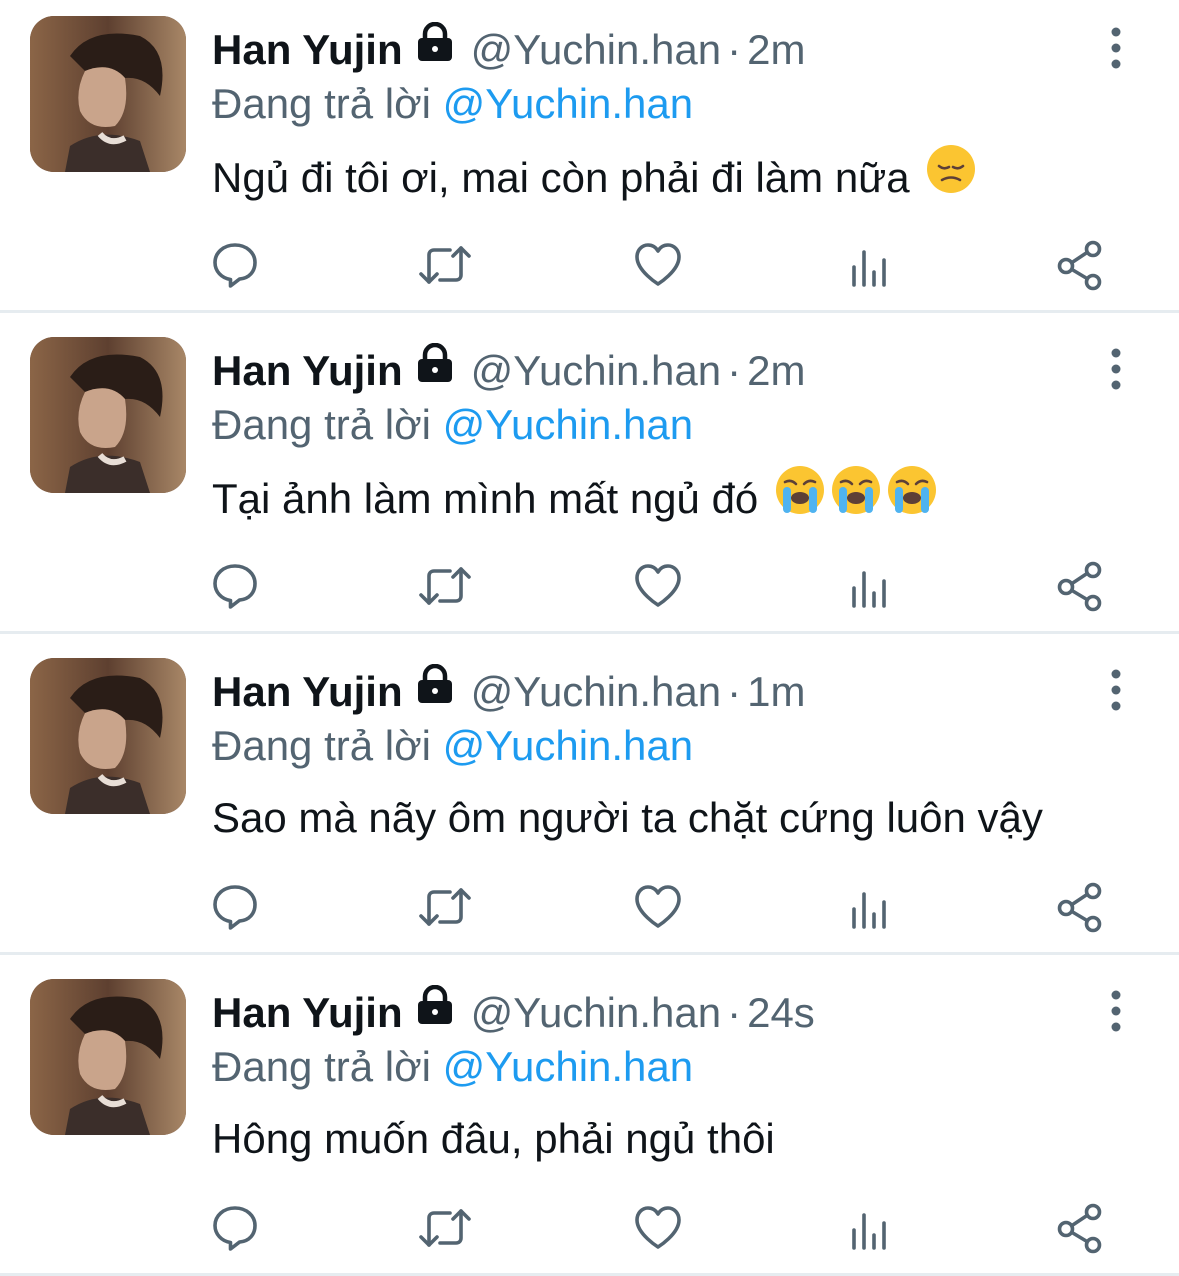 This screenshot has height=1276, width=1179. What do you see at coordinates (561, 178) in the screenshot?
I see `tweet-text-content: Ngủ đi tôi ơi, mai còn phải đi làm nữa` at bounding box center [561, 178].